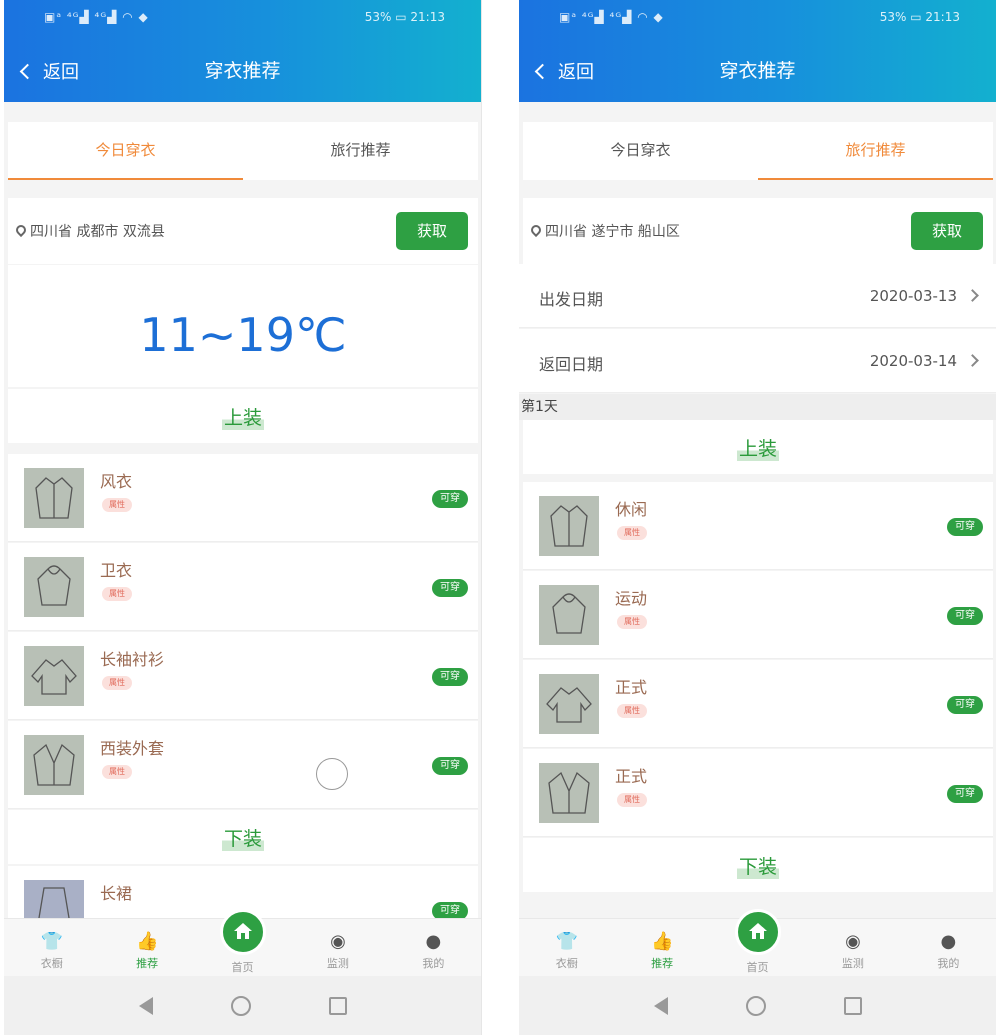  Describe the element at coordinates (757, 296) in the screenshot. I see `depart-date-row: 出发日期 2020-03-13` at that location.